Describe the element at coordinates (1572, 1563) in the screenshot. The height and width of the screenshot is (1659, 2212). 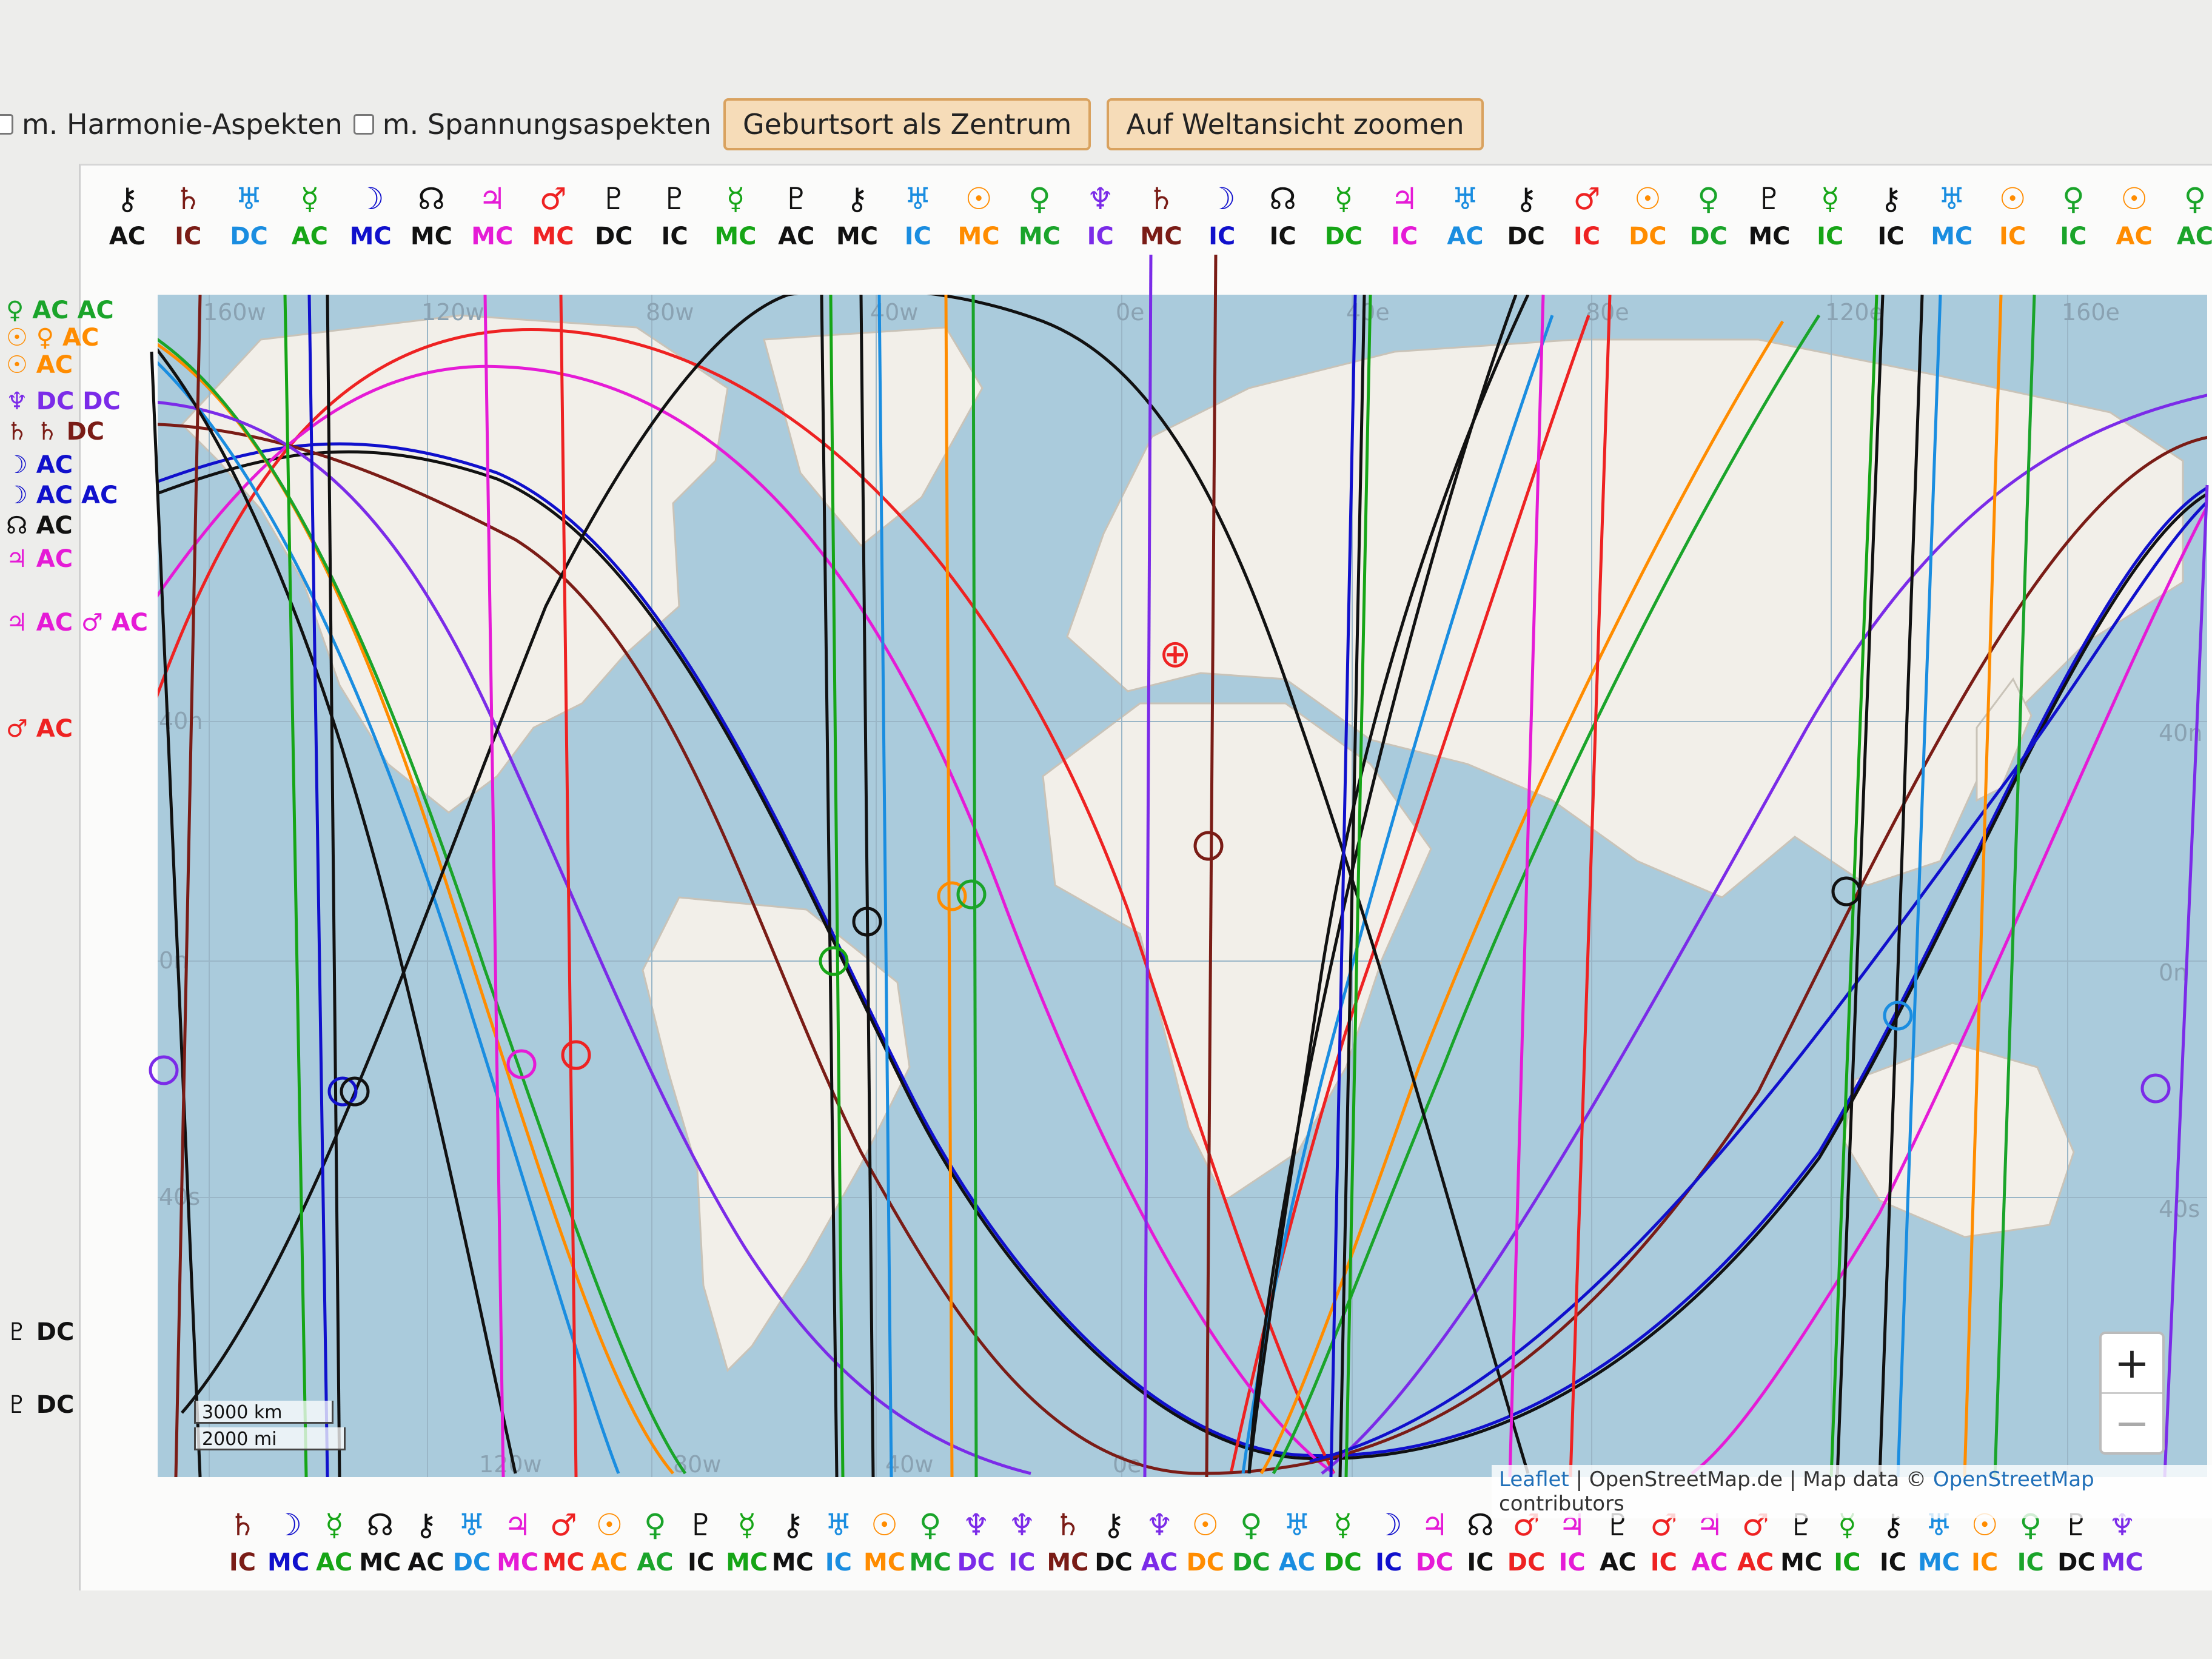
I see `bottom-label-angle-29: IC` at that location.